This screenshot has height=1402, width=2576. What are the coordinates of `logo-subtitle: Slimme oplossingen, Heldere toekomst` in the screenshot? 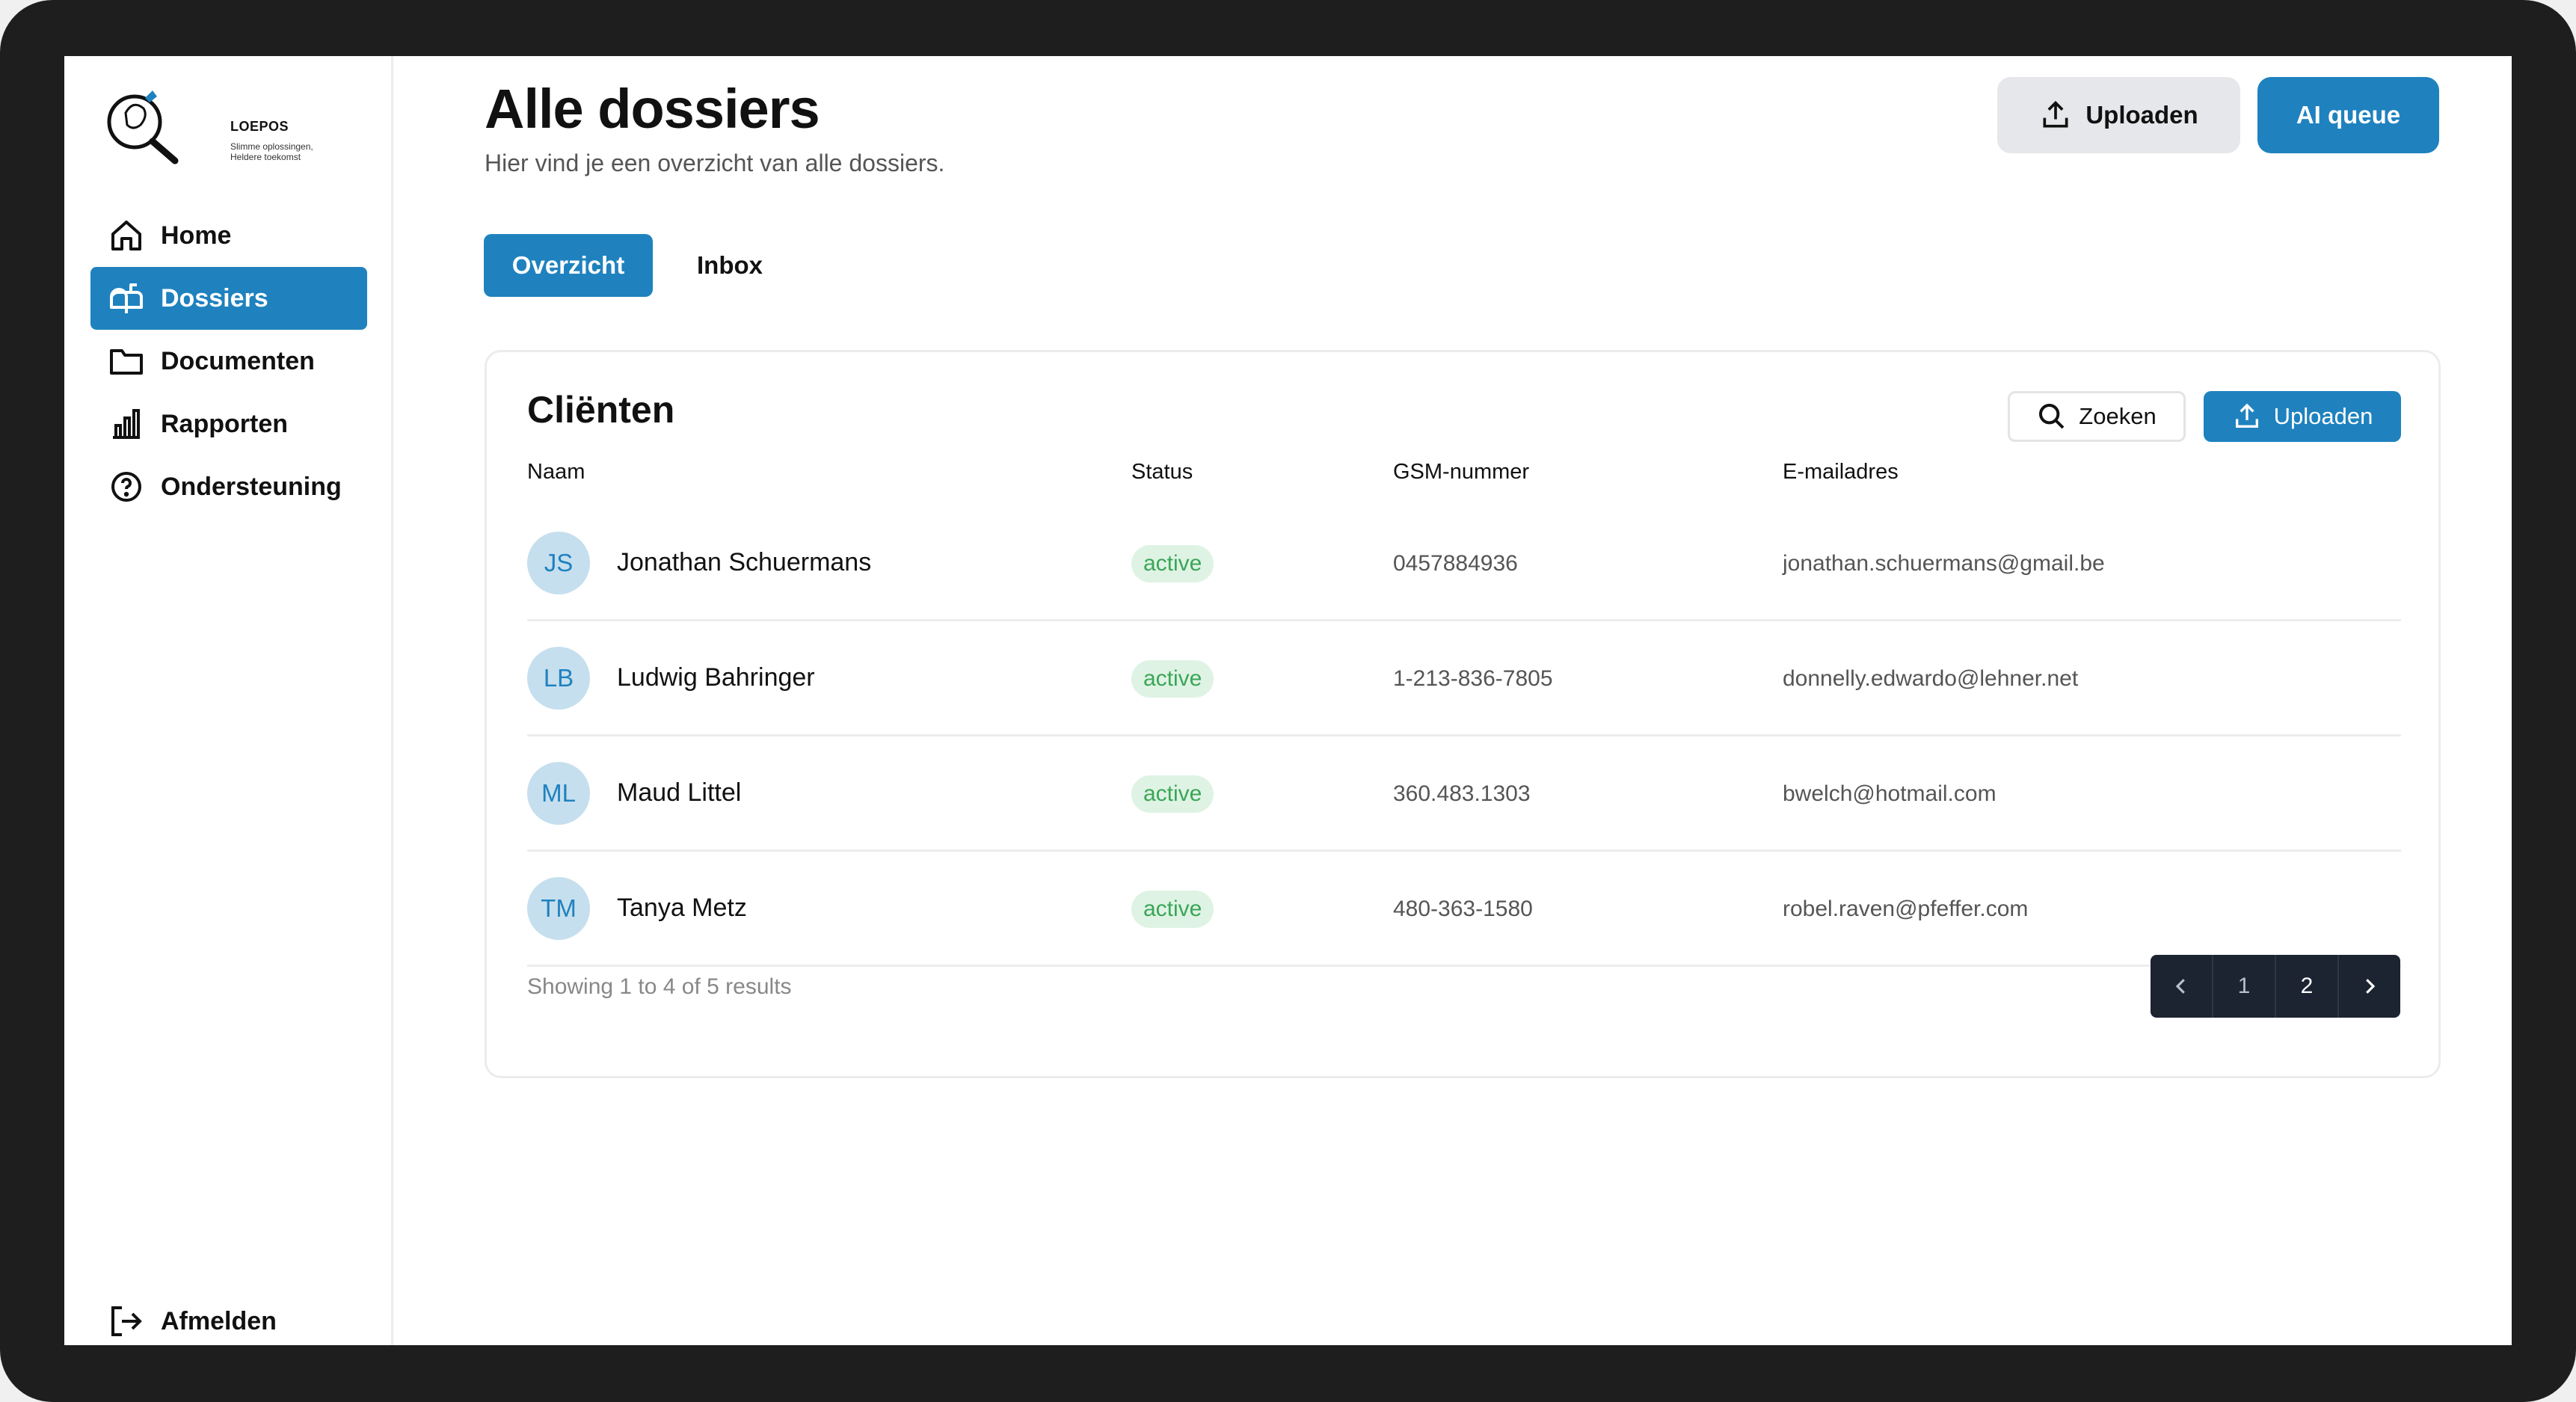 It's located at (271, 151).